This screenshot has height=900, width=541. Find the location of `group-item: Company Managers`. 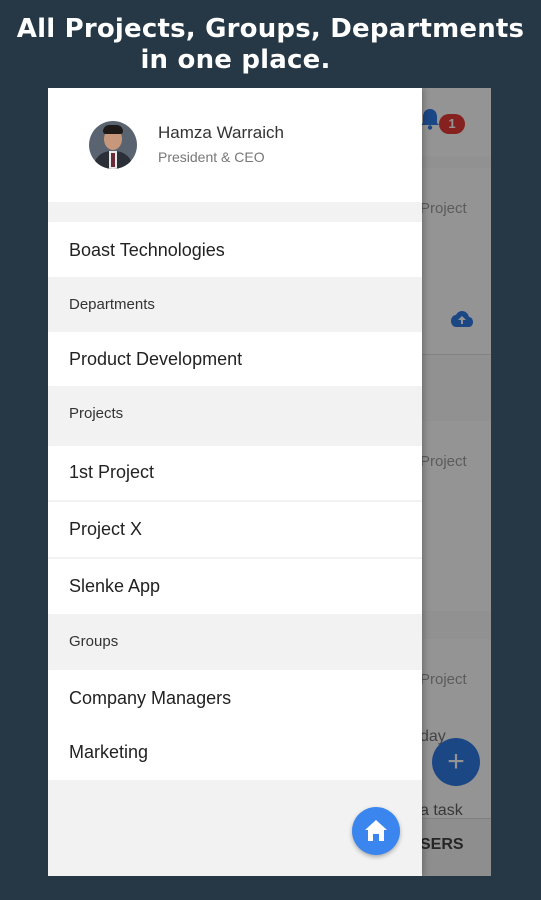

group-item: Company Managers is located at coordinates (235, 697).